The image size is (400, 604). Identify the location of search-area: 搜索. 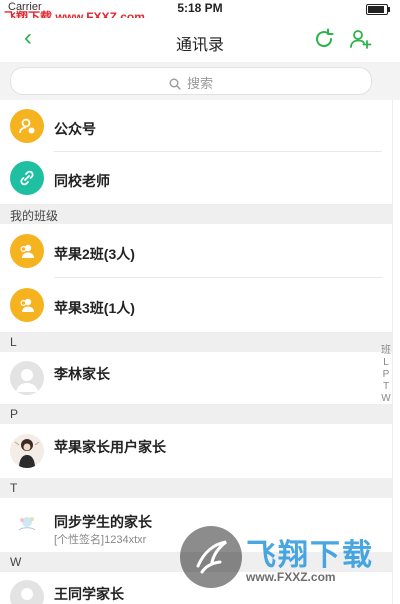
(200, 81).